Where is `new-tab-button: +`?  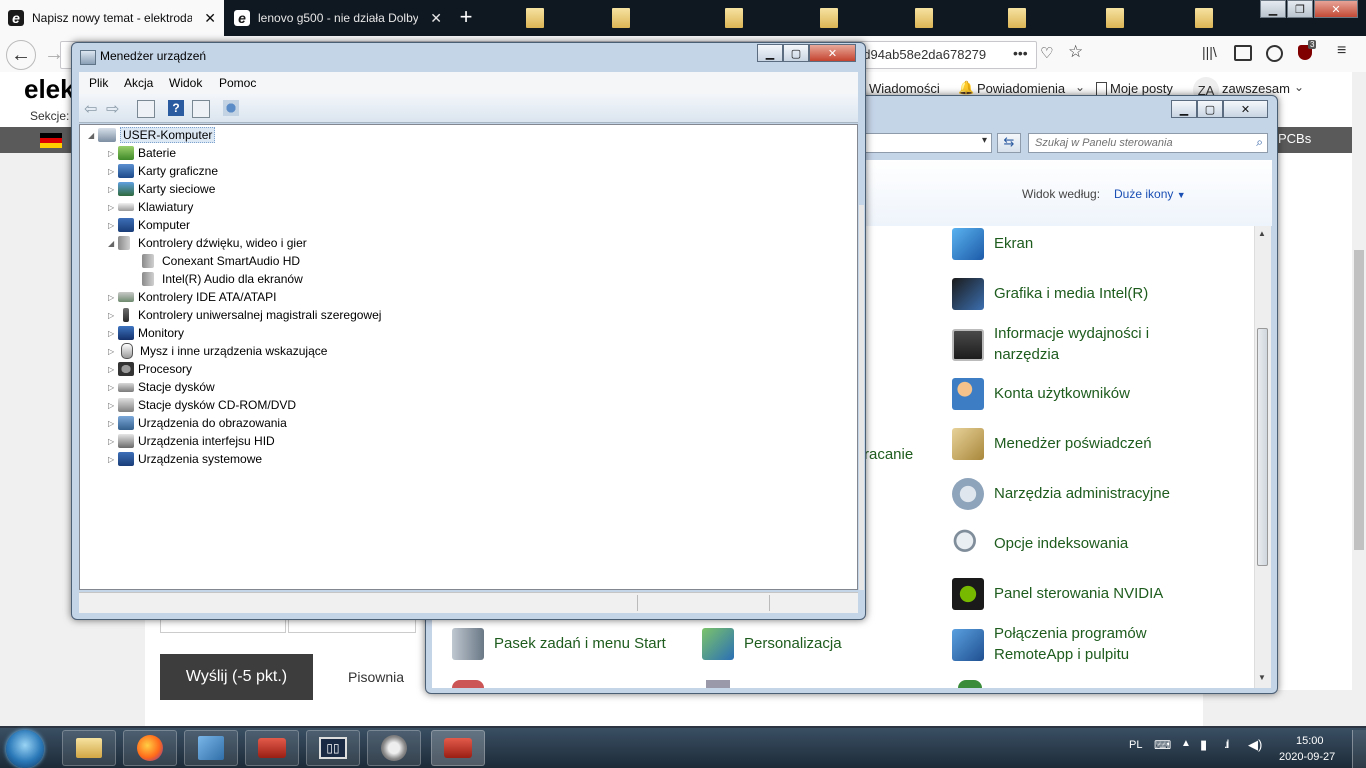 new-tab-button: + is located at coordinates (466, 17).